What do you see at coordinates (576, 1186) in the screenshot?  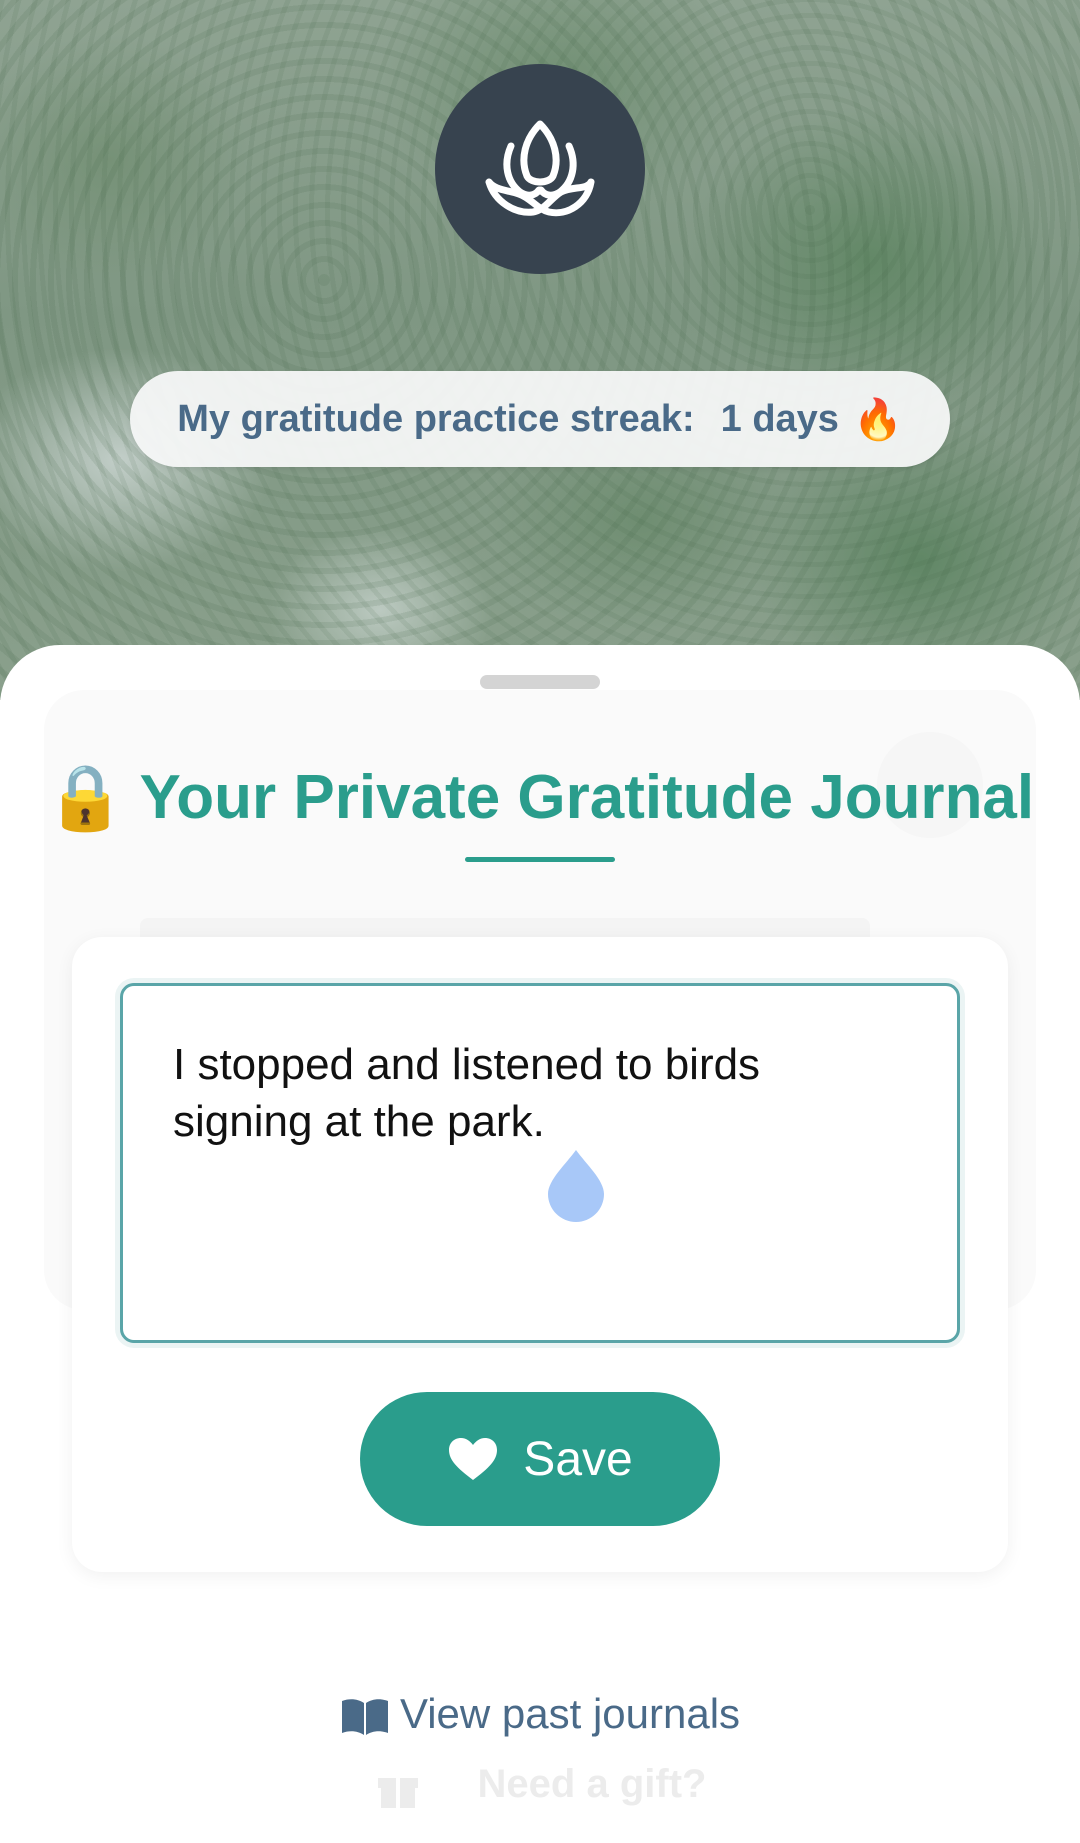 I see `text-cursor-handle` at bounding box center [576, 1186].